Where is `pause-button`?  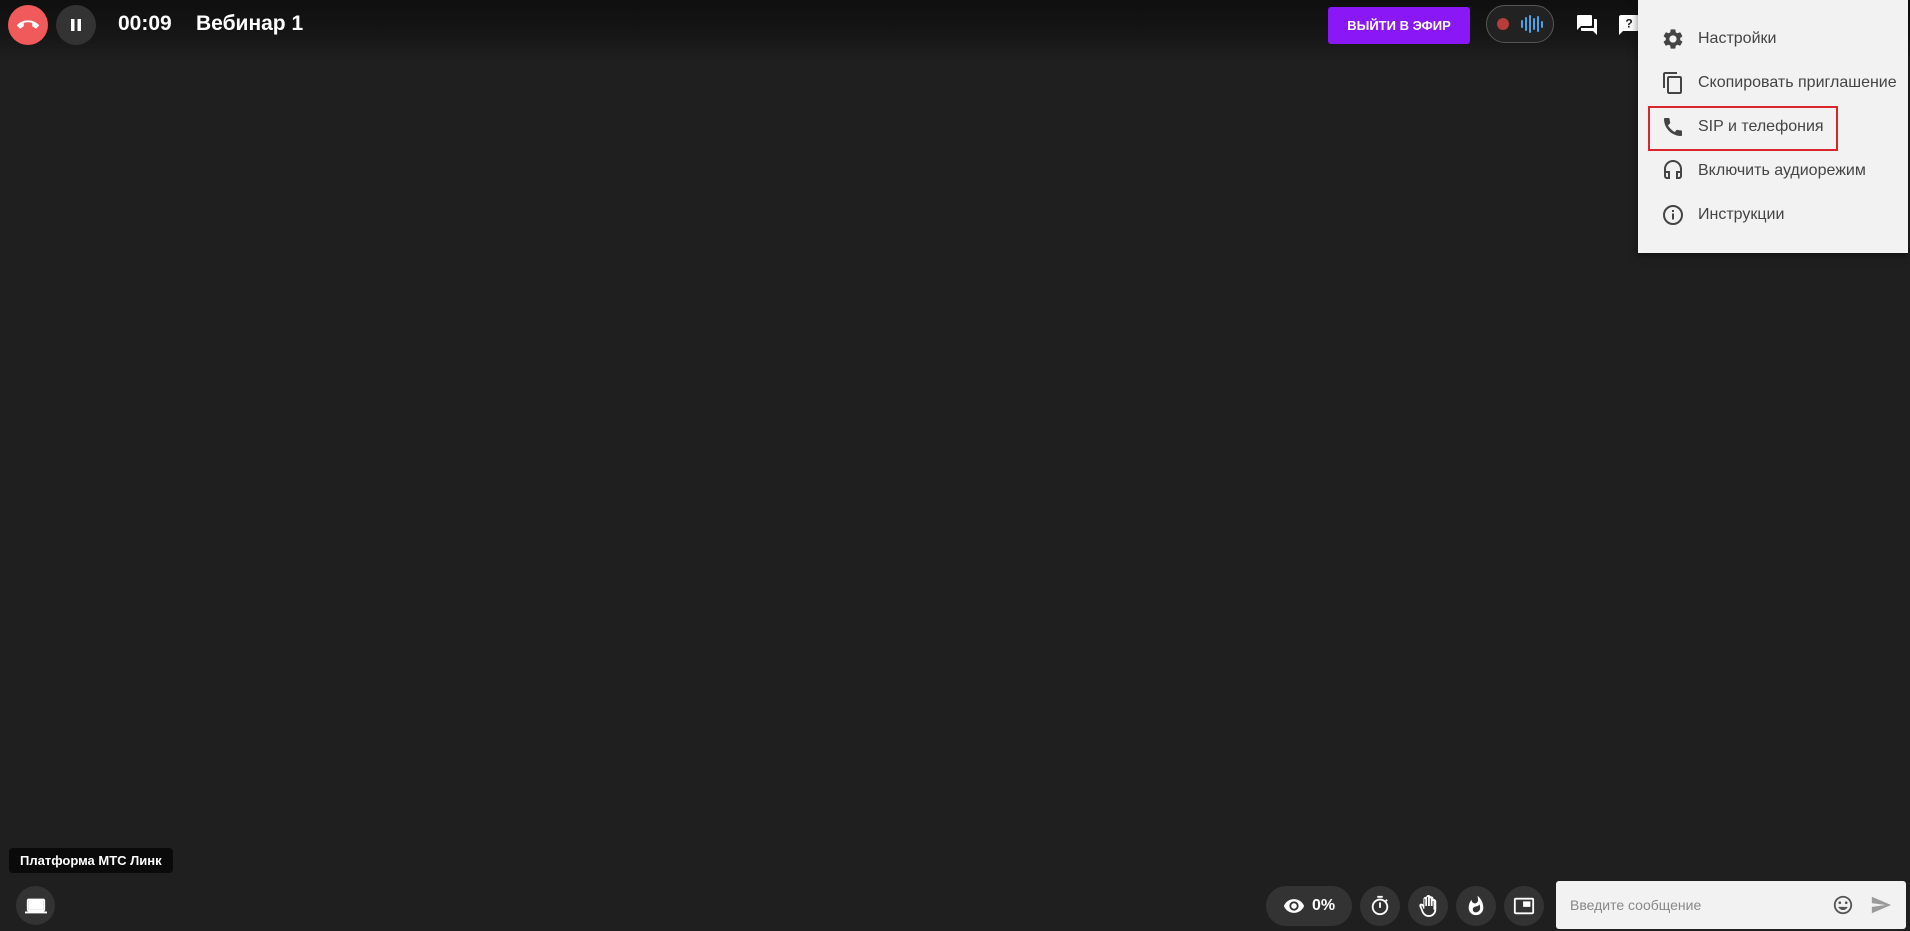 pause-button is located at coordinates (76, 25).